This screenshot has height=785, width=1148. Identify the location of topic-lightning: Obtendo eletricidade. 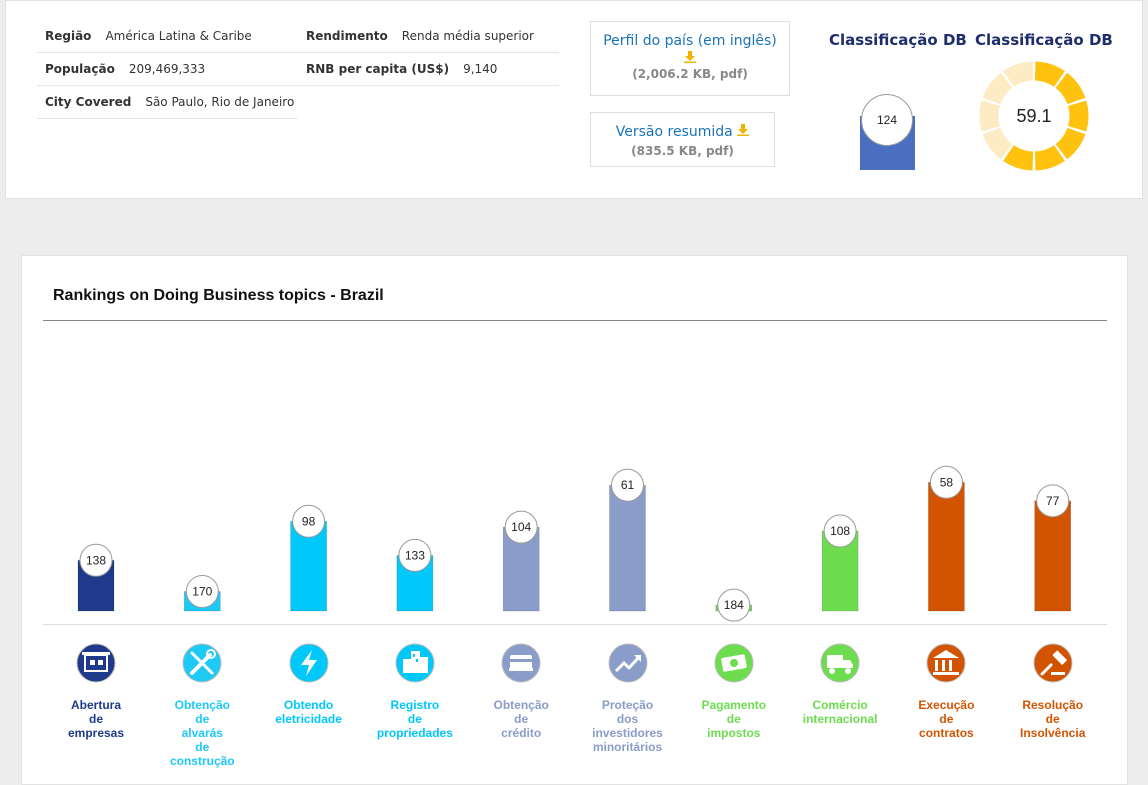
(309, 684).